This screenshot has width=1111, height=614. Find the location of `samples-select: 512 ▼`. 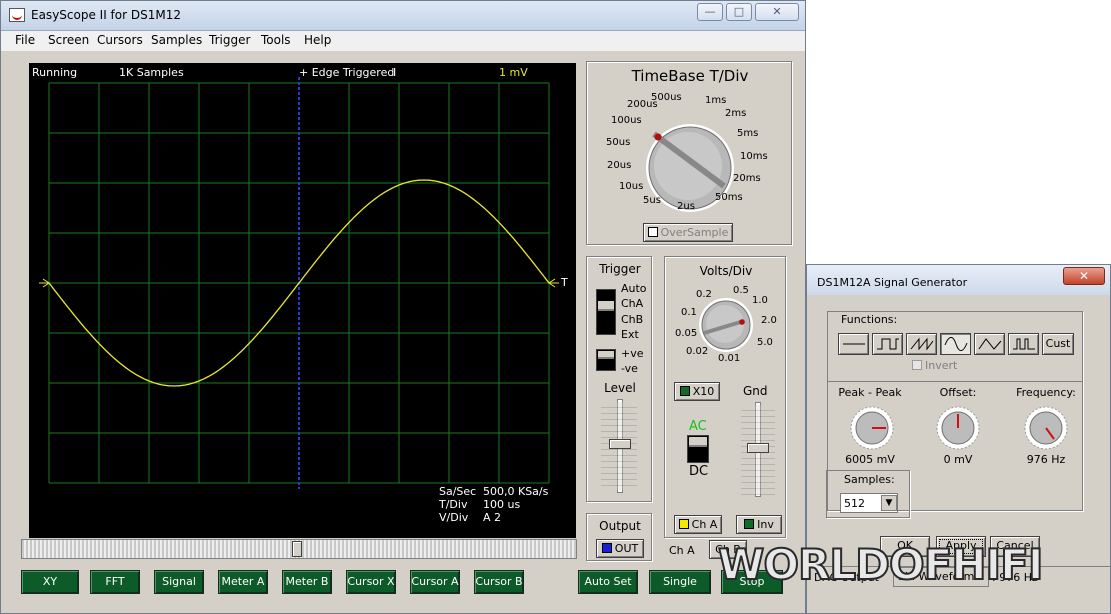

samples-select: 512 ▼ is located at coordinates (869, 503).